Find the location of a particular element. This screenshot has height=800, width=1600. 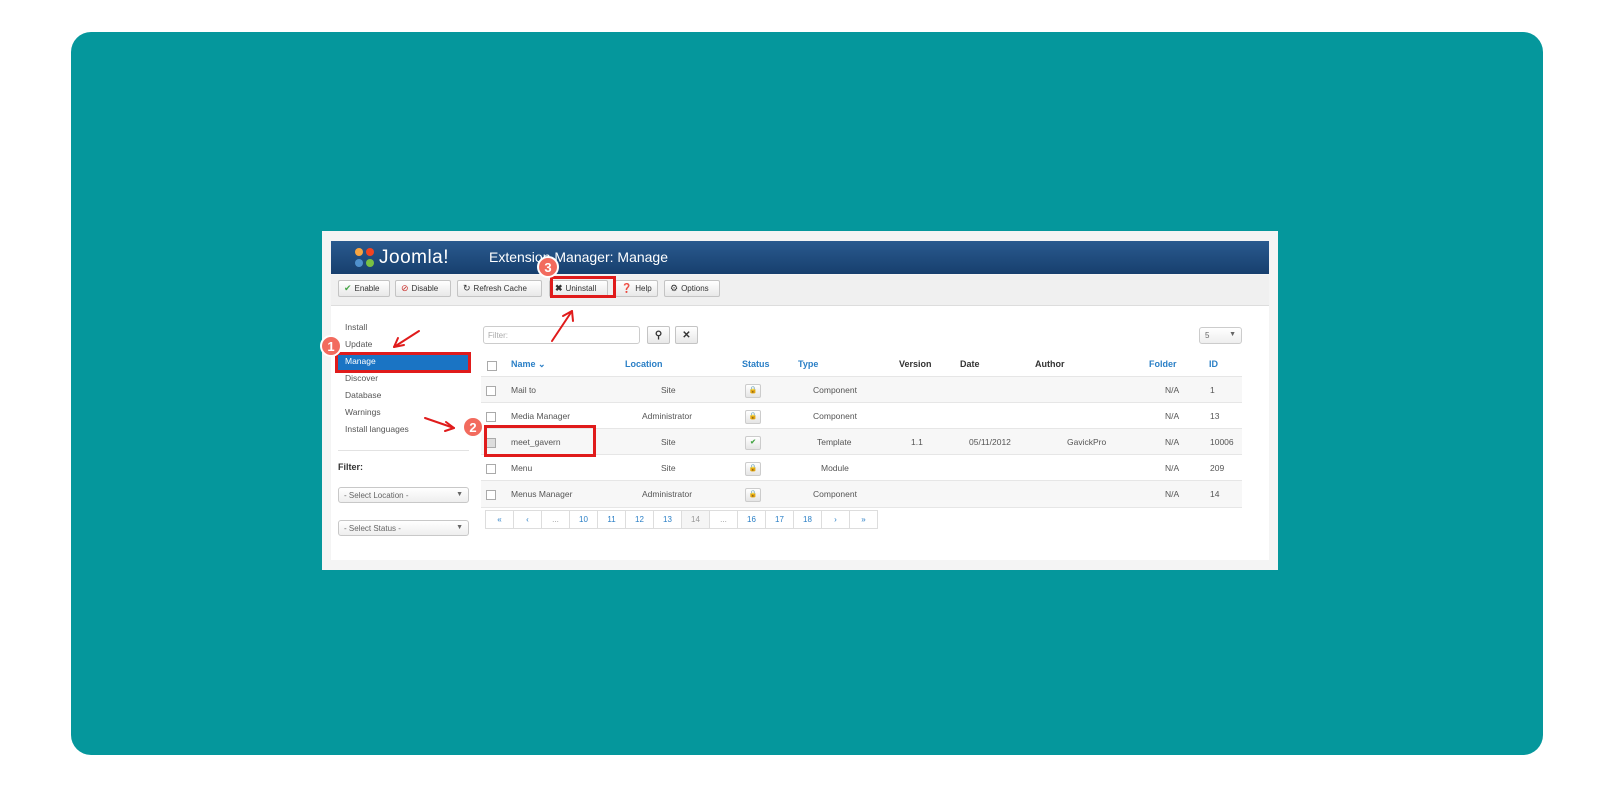

annotation-arrows is located at coordinates (483, 371).